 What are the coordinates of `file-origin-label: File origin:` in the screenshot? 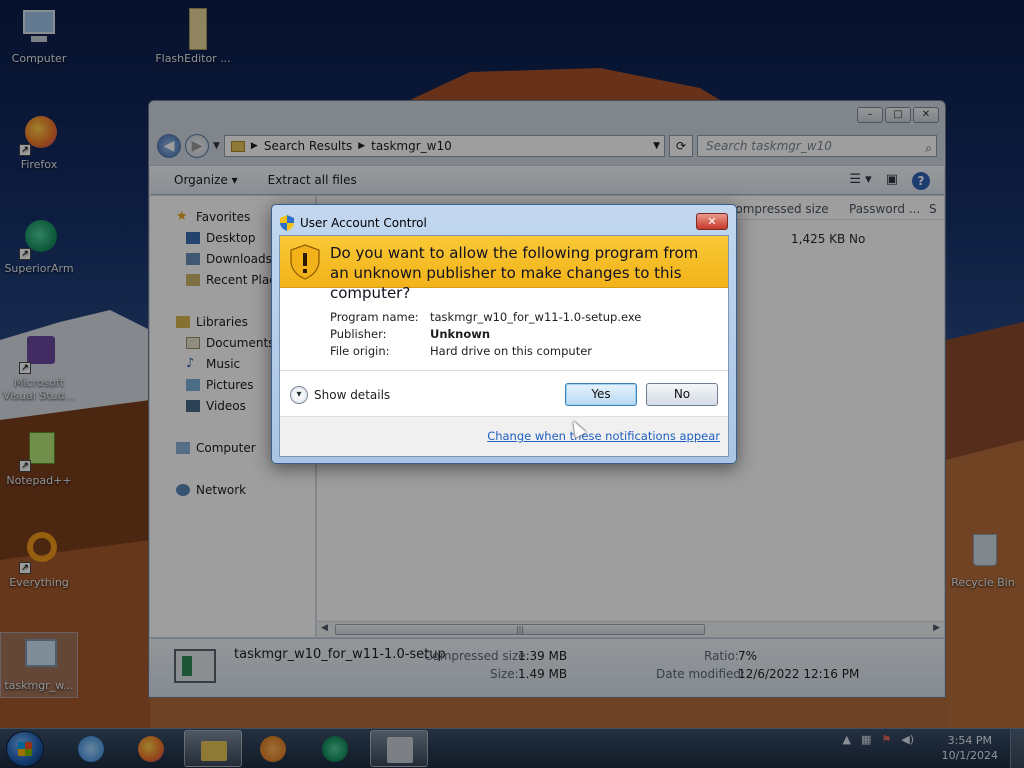 It's located at (360, 351).